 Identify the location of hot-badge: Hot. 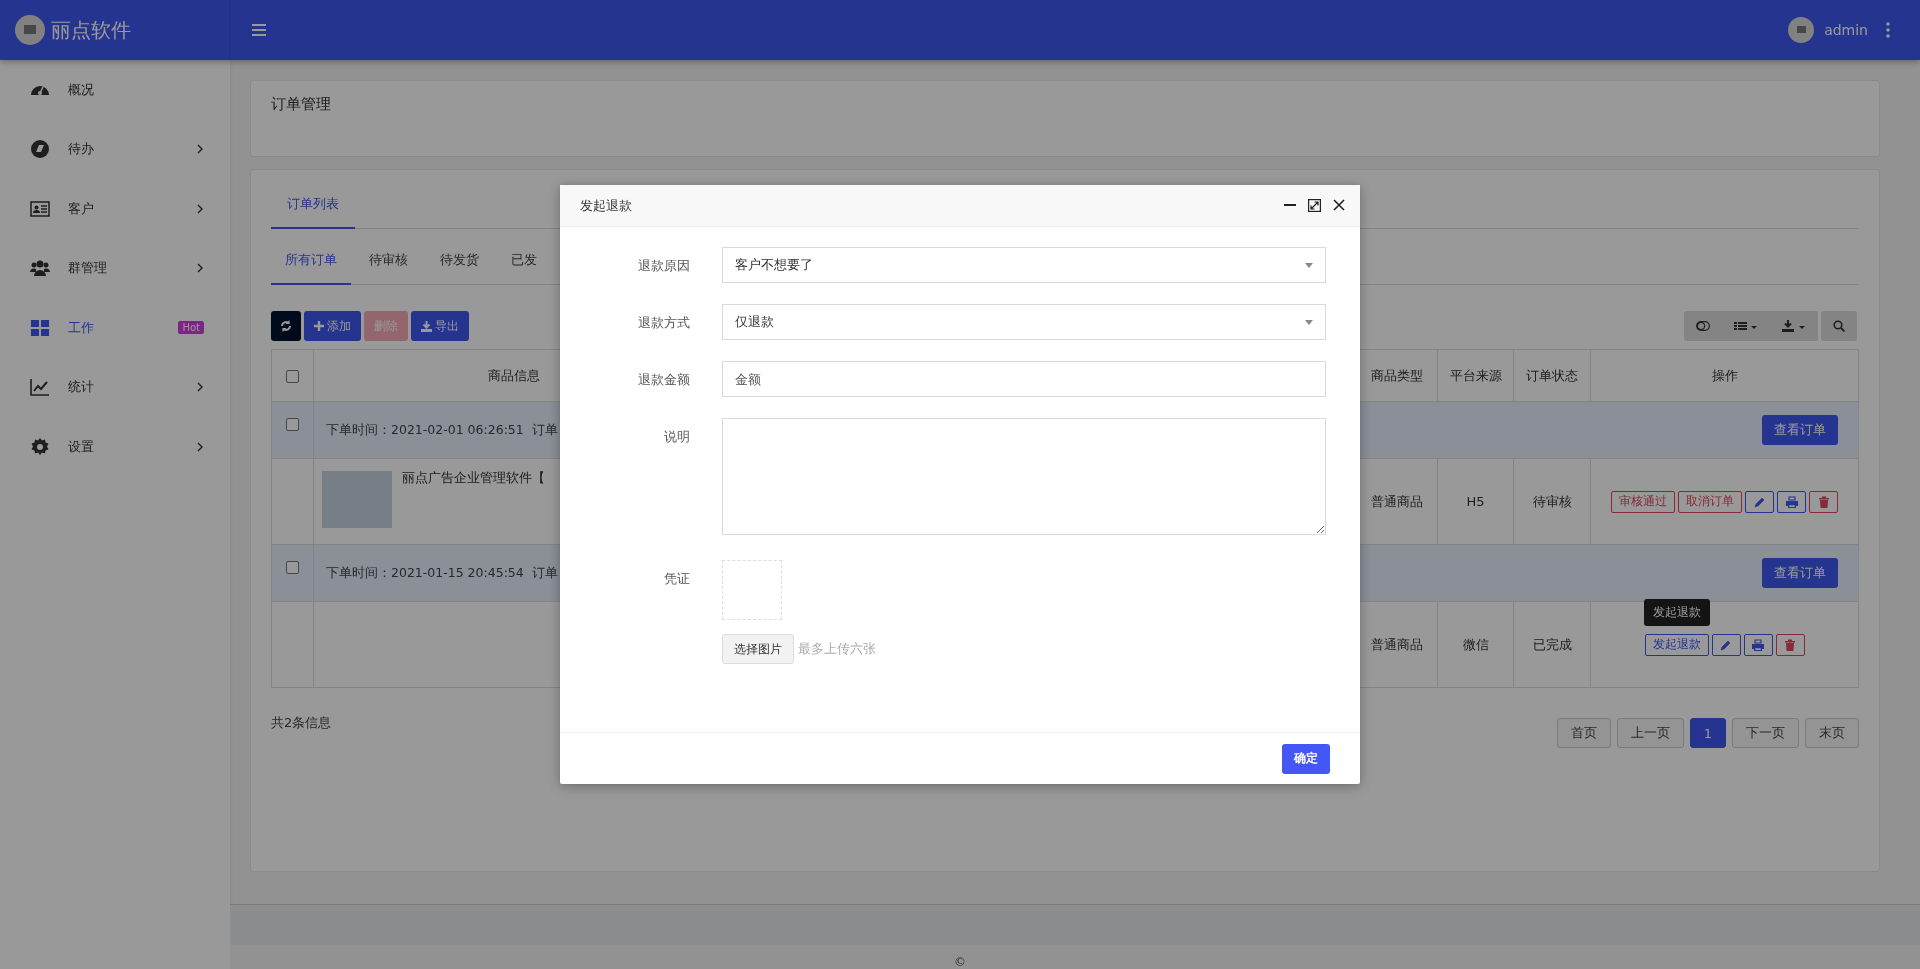
(191, 328).